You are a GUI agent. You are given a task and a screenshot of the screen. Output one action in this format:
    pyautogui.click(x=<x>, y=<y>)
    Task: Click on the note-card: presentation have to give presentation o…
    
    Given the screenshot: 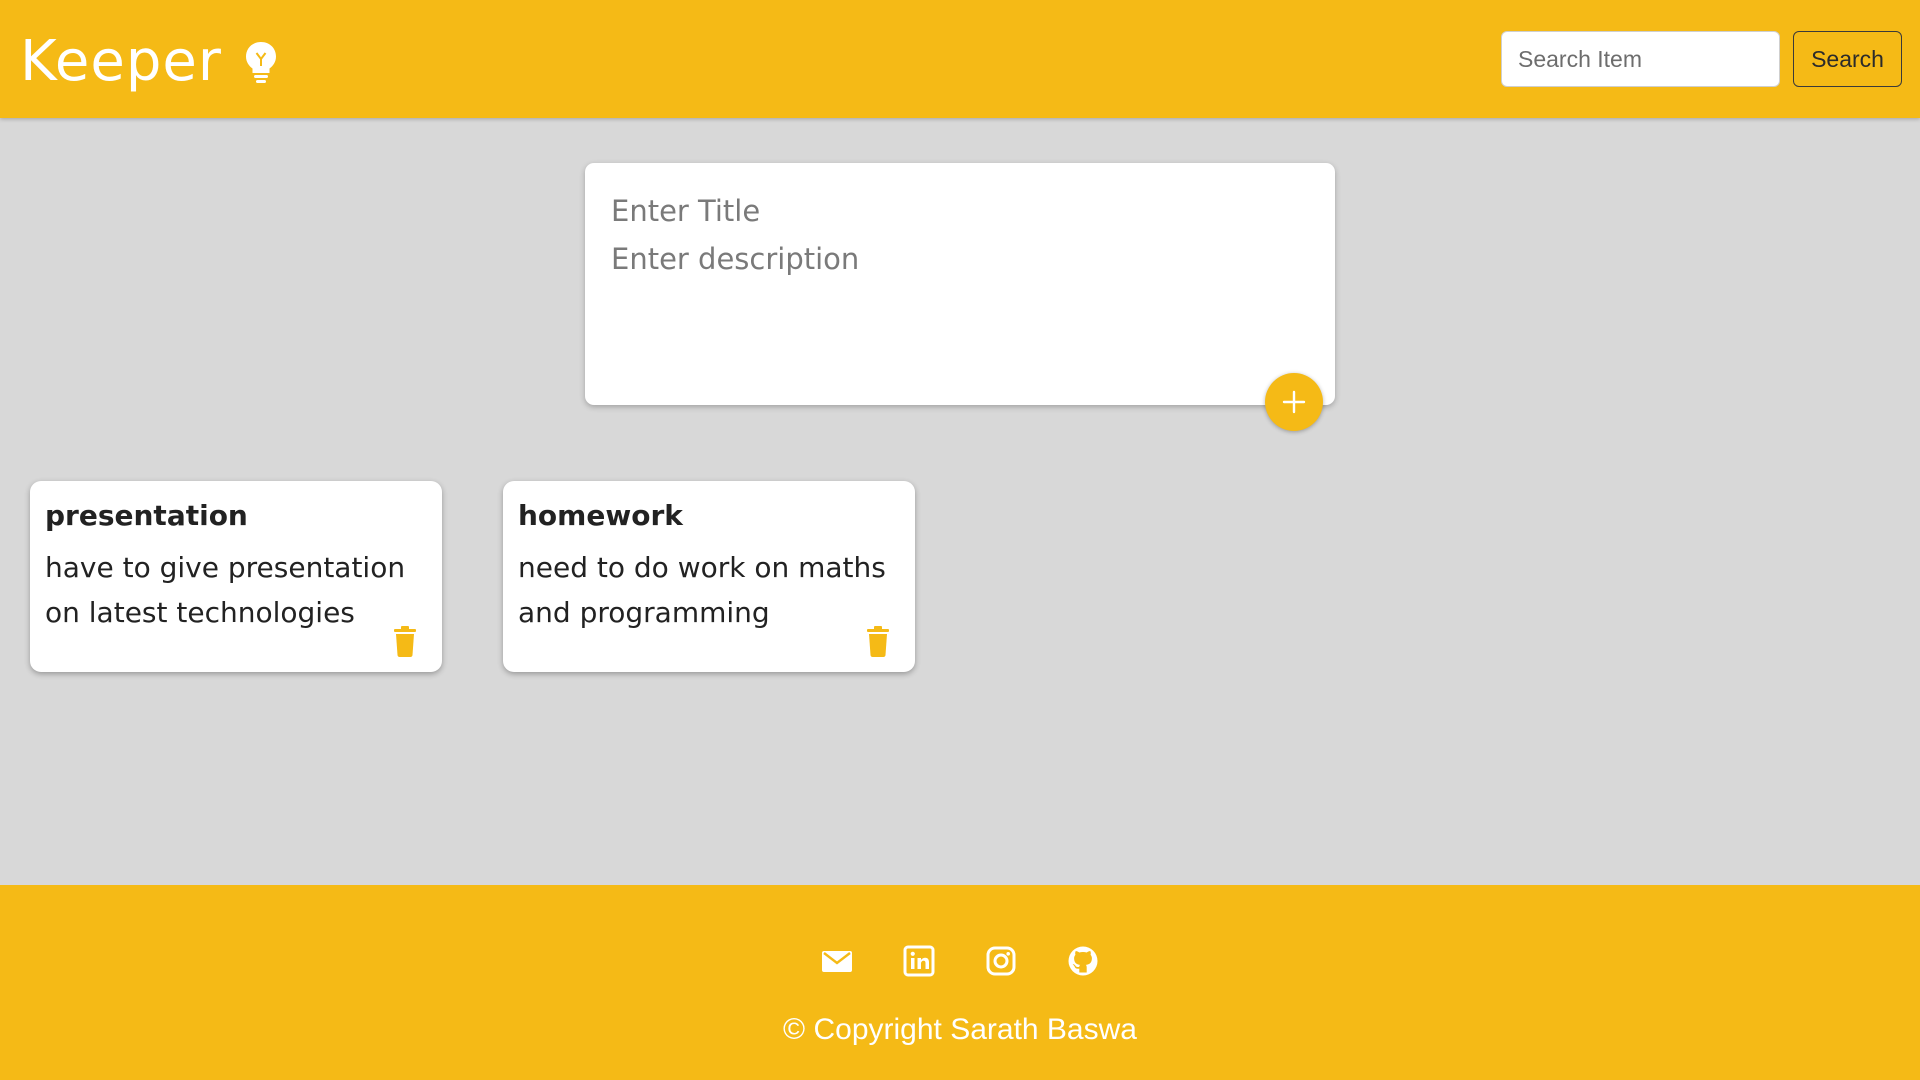 What is the action you would take?
    pyautogui.click(x=236, y=576)
    